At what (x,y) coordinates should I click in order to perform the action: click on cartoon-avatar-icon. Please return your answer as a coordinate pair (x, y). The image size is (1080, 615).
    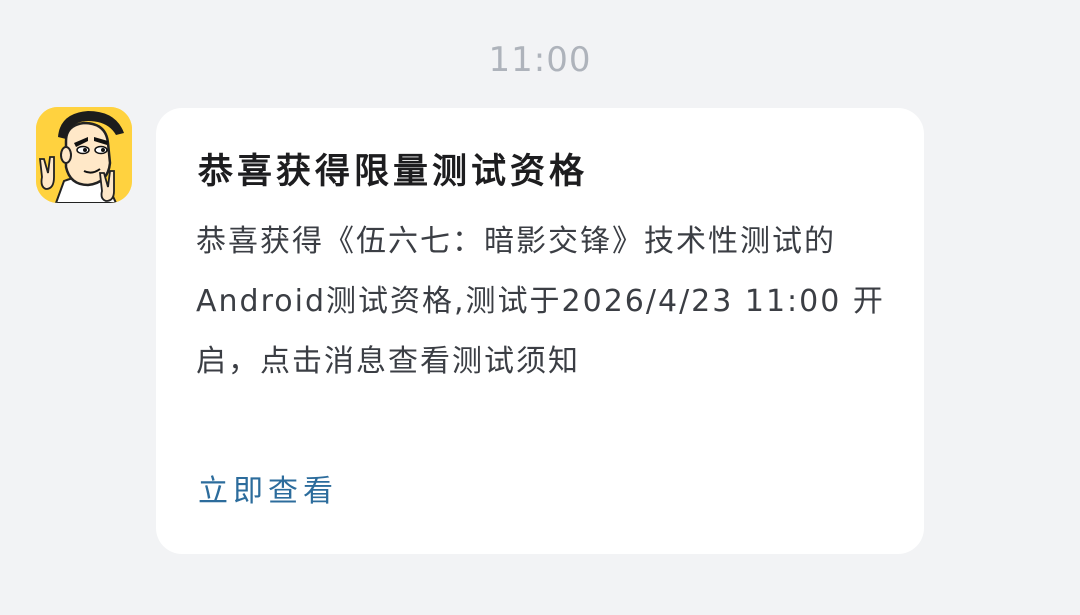
    Looking at the image, I should click on (84, 155).